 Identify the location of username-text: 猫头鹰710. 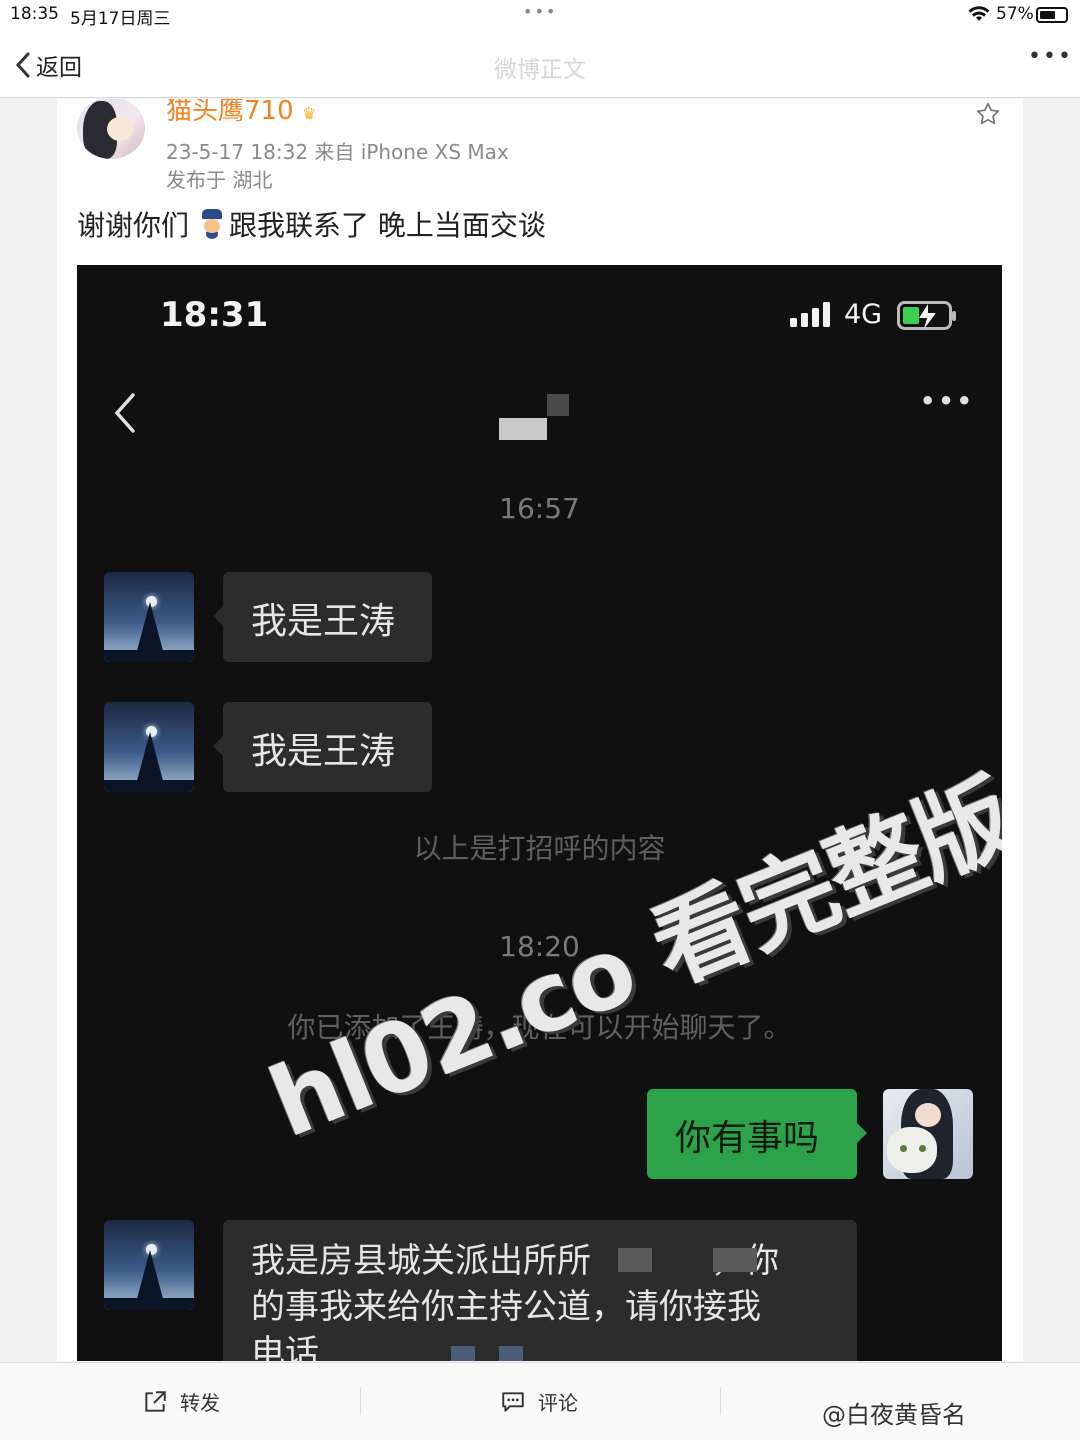
(230, 112).